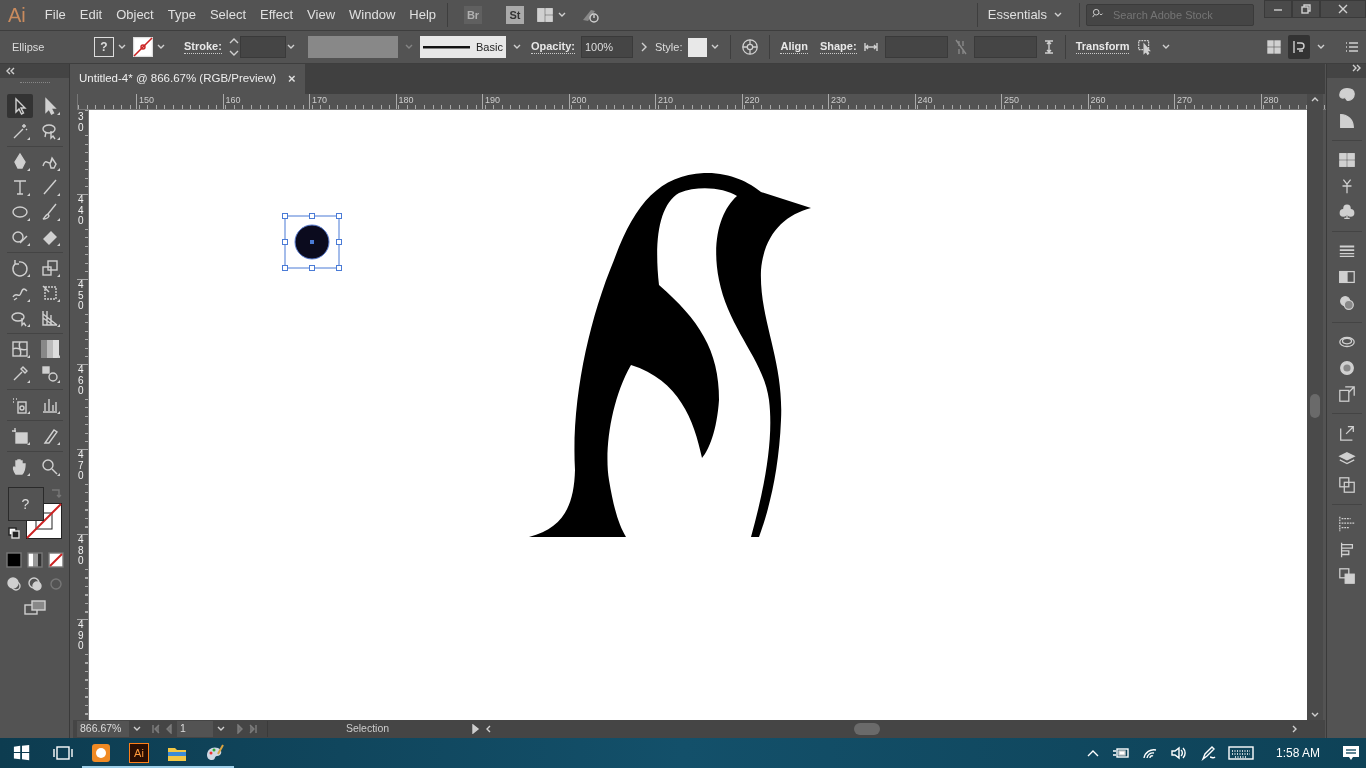  What do you see at coordinates (670, 354) in the screenshot?
I see `penguin-drawing` at bounding box center [670, 354].